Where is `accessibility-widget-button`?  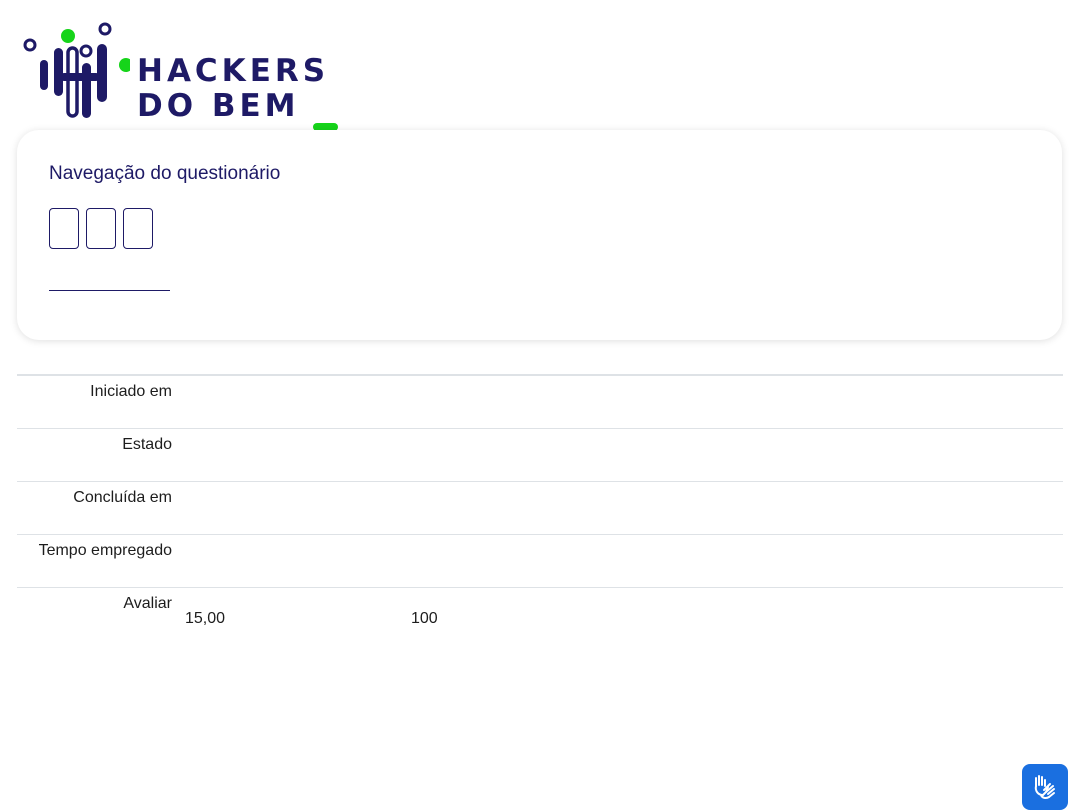 accessibility-widget-button is located at coordinates (1045, 787).